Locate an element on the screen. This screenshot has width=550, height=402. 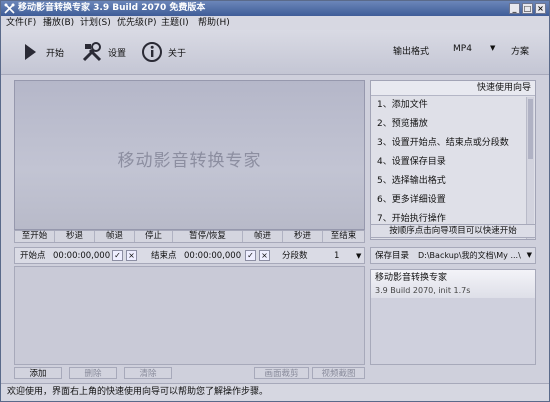
tools-icon is located at coordinates (92, 52).